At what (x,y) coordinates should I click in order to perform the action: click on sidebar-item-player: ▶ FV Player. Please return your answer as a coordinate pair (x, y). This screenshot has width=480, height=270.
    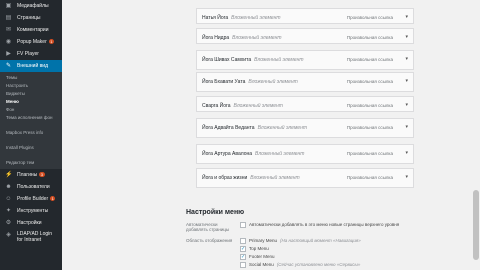
    Looking at the image, I should click on (31, 54).